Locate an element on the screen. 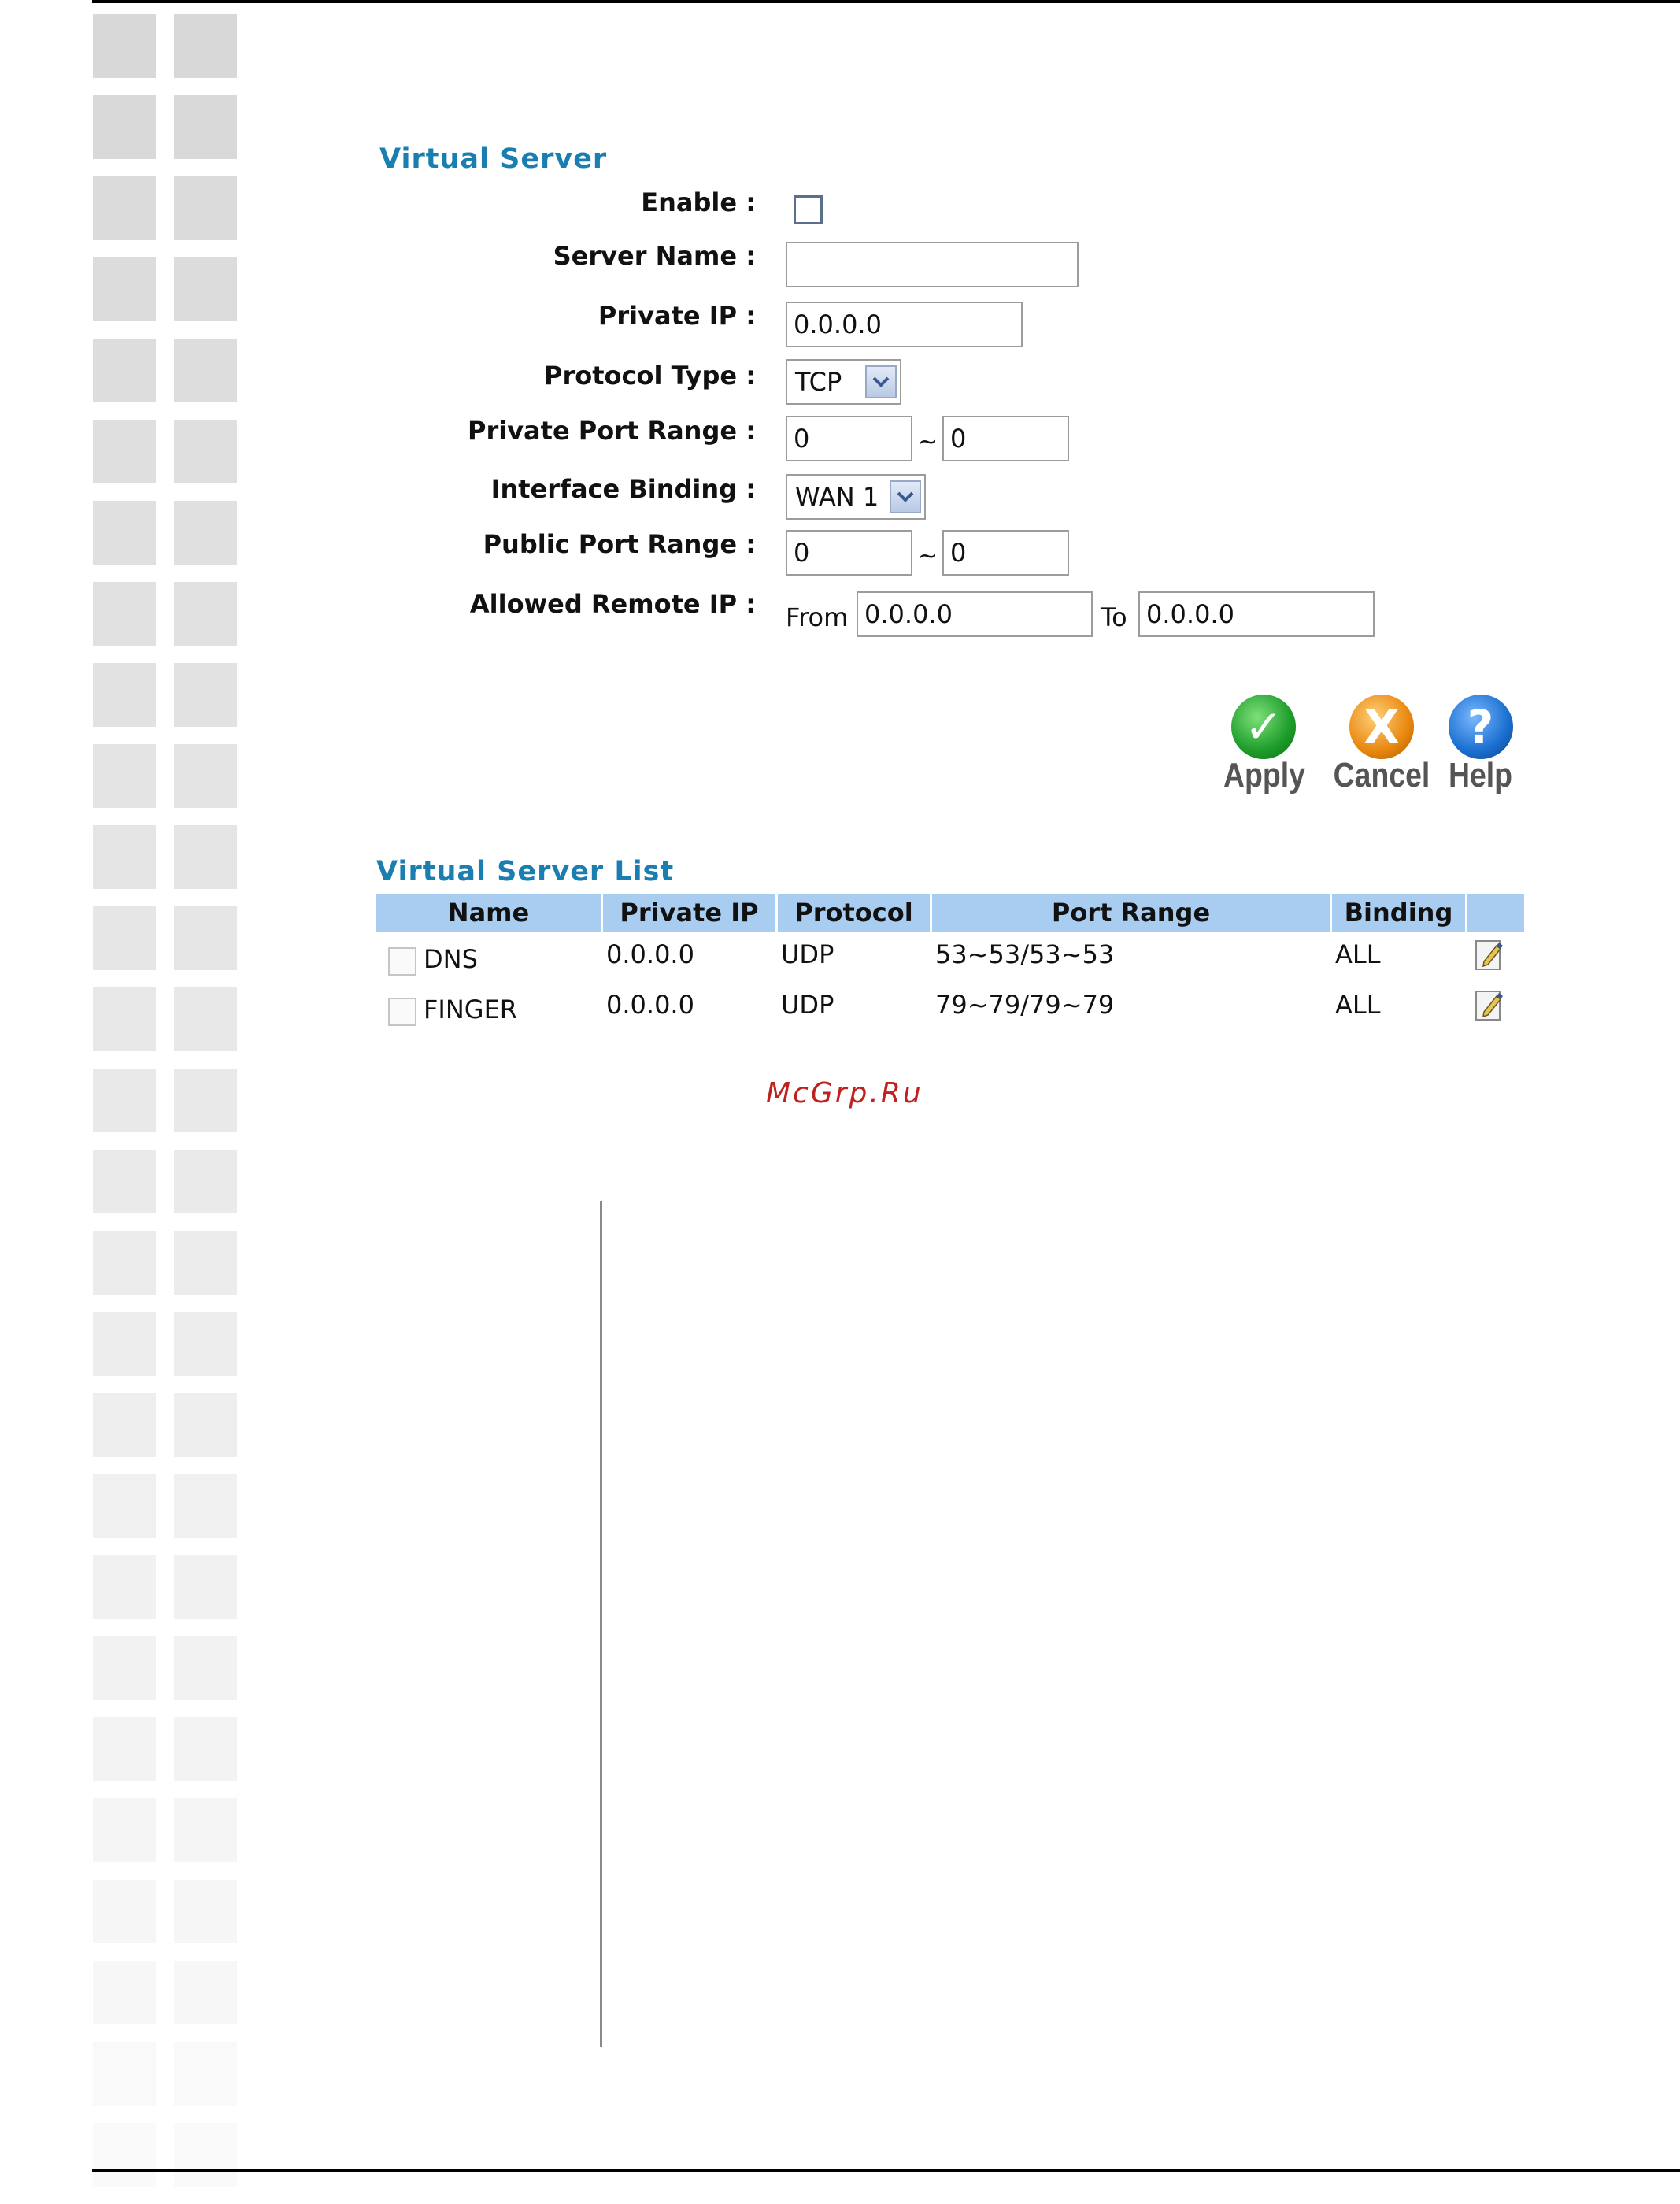 The height and width of the screenshot is (2204, 1680). cancel-label: Cancel is located at coordinates (1381, 775).